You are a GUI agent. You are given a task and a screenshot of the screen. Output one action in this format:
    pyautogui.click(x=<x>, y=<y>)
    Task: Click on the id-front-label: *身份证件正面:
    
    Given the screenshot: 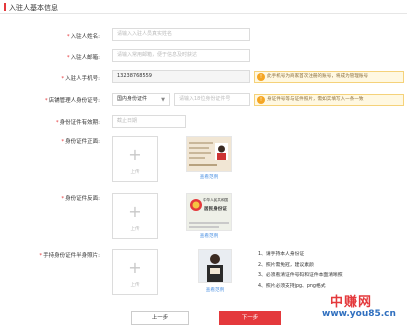 What is the action you would take?
    pyautogui.click(x=80, y=142)
    